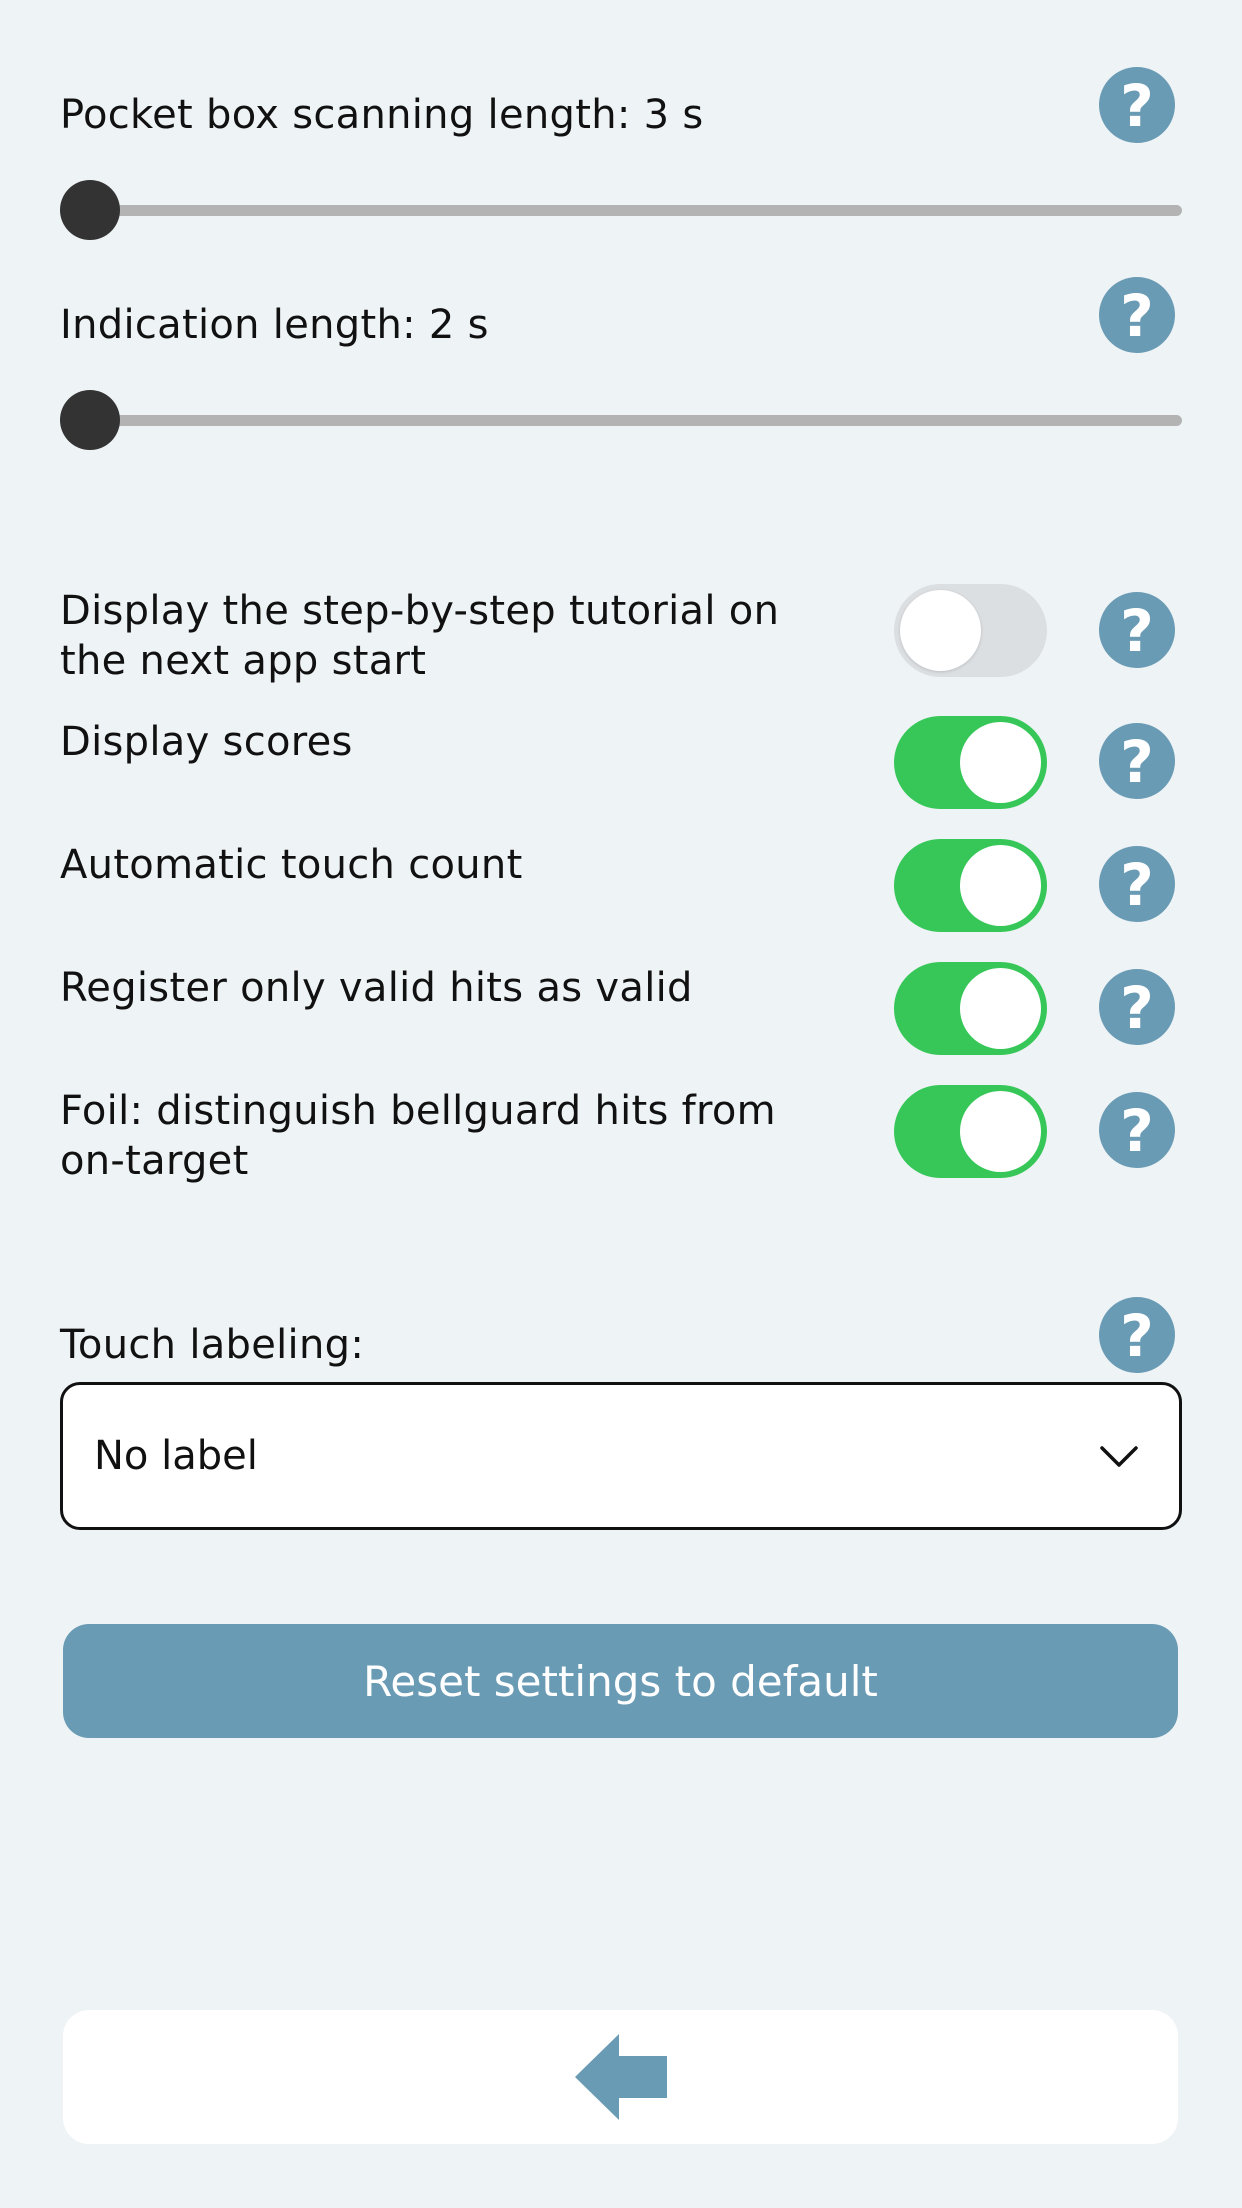  Describe the element at coordinates (376, 988) in the screenshot. I see `valid-hits-label: Register only valid hits as valid` at that location.